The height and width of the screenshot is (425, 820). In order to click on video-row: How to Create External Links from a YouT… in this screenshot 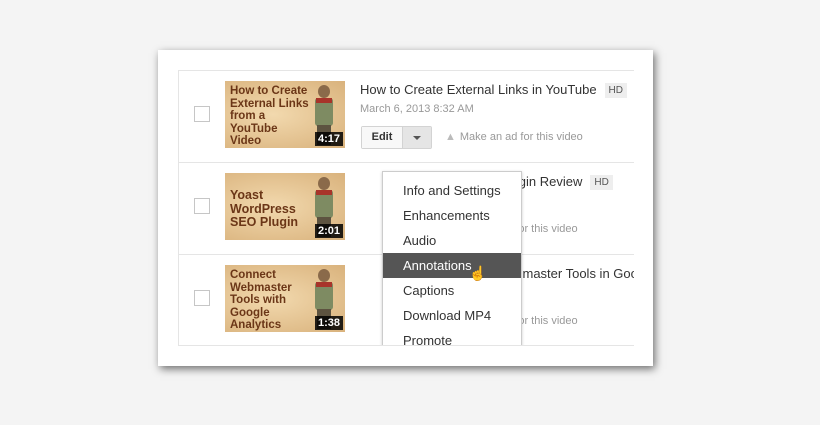, I will do `click(406, 117)`.